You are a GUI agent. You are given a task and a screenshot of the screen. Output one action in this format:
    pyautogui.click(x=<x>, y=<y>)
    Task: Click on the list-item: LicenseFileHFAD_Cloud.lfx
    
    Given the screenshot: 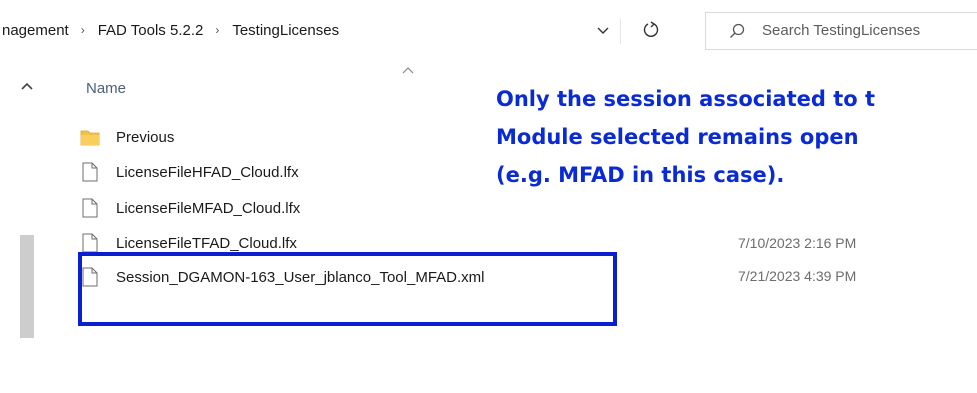 What is the action you would take?
    pyautogui.click(x=188, y=172)
    